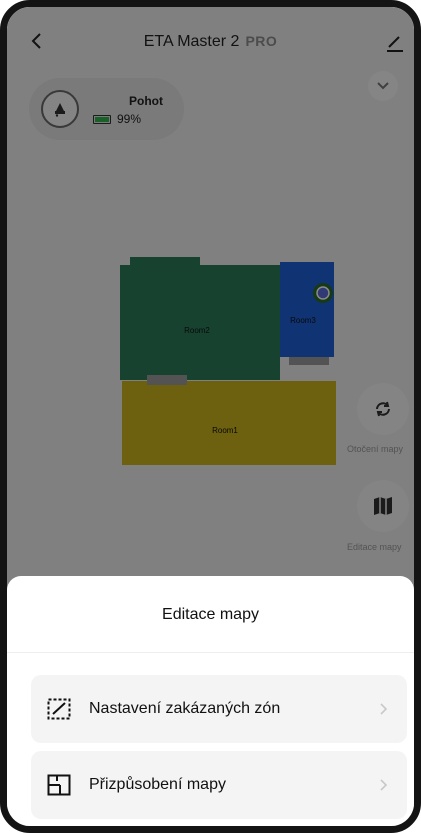 Image resolution: width=421 pixels, height=833 pixels. What do you see at coordinates (59, 709) in the screenshot?
I see `restricted-zone-icon` at bounding box center [59, 709].